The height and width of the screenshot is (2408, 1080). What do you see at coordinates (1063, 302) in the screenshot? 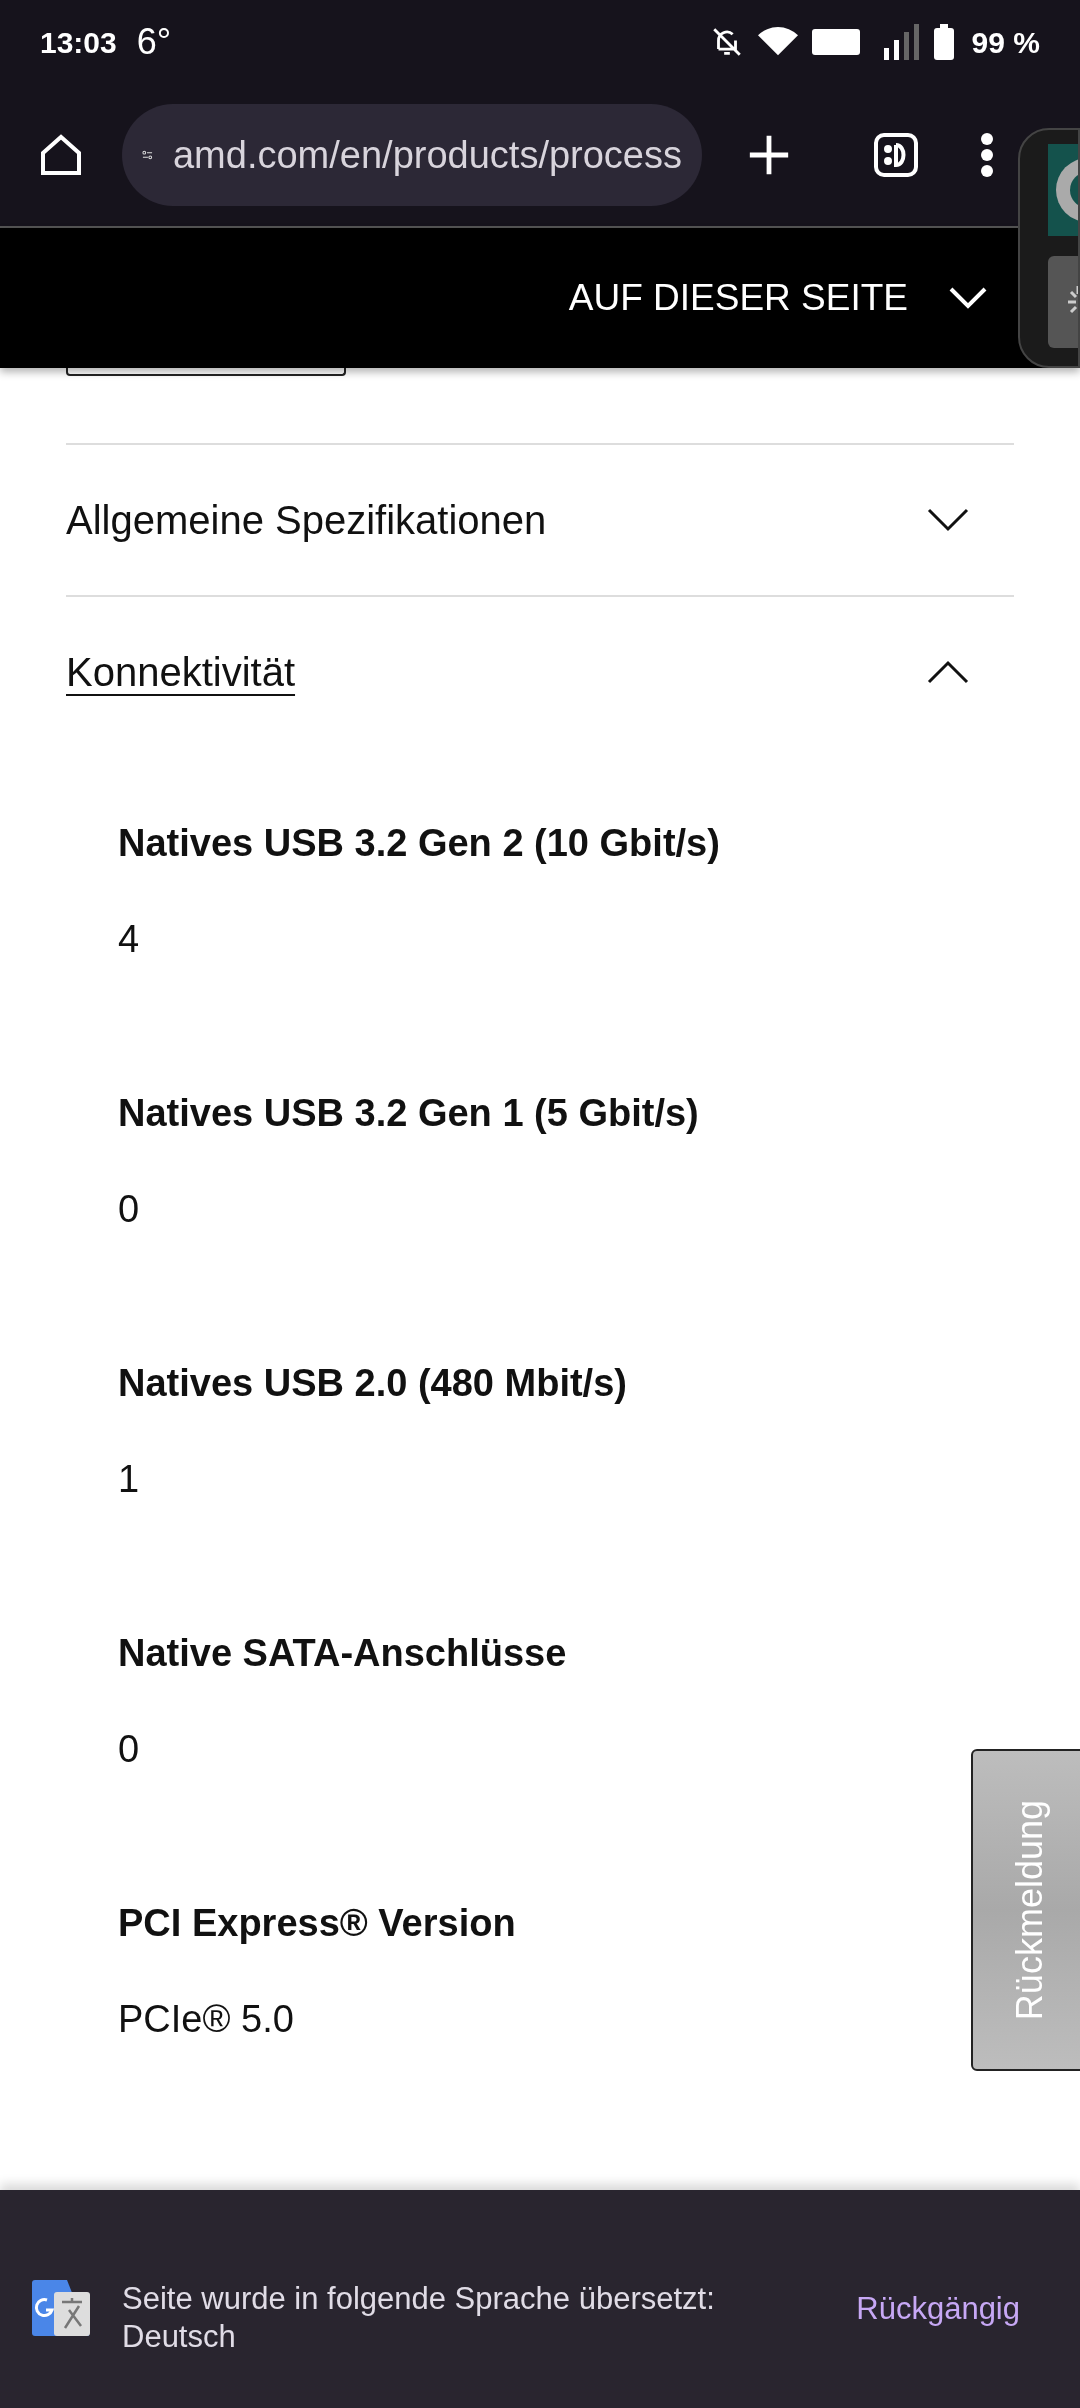
I see `loading-icon` at bounding box center [1063, 302].